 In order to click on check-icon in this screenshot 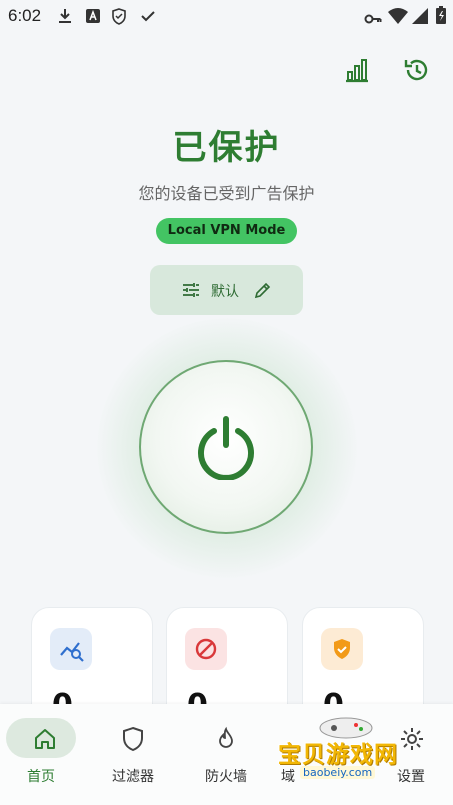, I will do `click(148, 18)`.